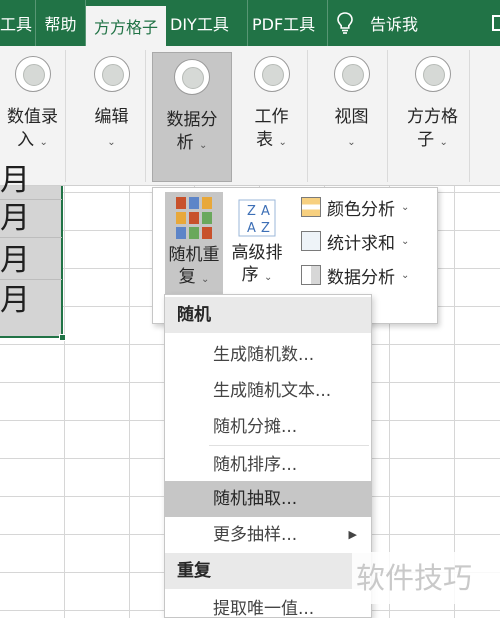  I want to click on ribbon-display-options-icon, so click(496, 23).